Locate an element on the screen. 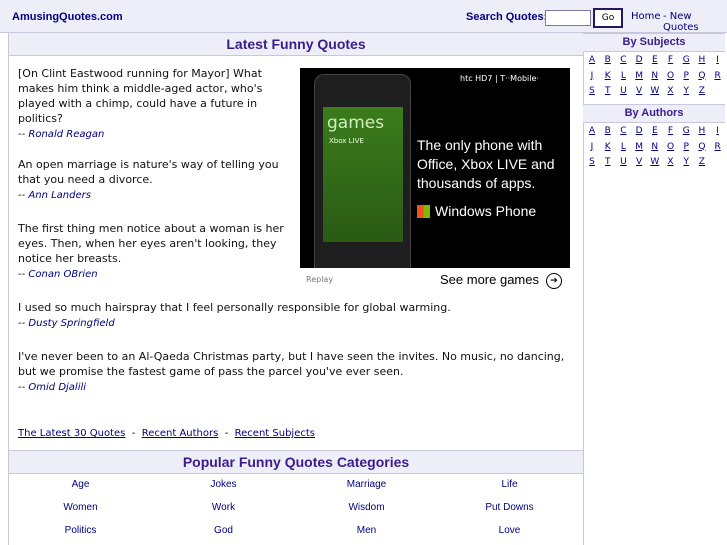 The width and height of the screenshot is (727, 545). author-letter-link: C is located at coordinates (623, 131).